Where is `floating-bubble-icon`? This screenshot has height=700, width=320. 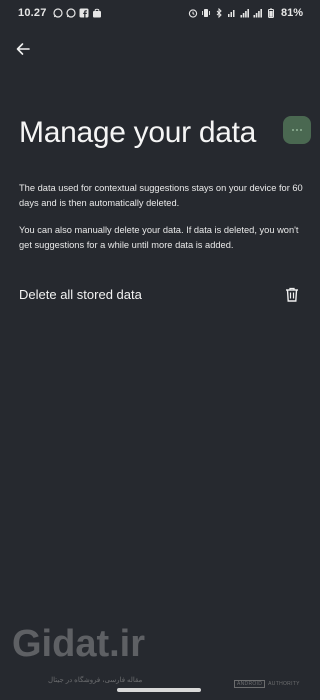 floating-bubble-icon is located at coordinates (297, 130).